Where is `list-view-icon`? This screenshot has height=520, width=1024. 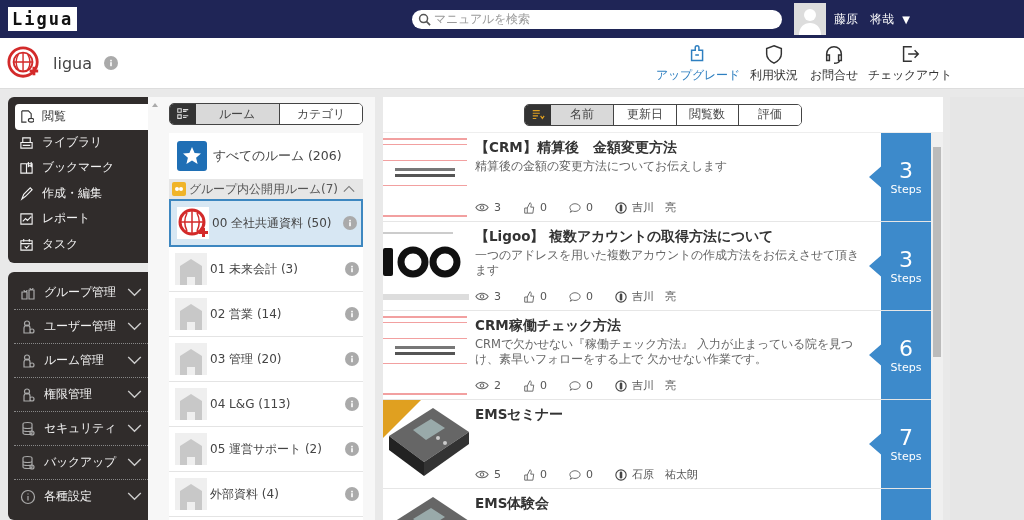 list-view-icon is located at coordinates (183, 114).